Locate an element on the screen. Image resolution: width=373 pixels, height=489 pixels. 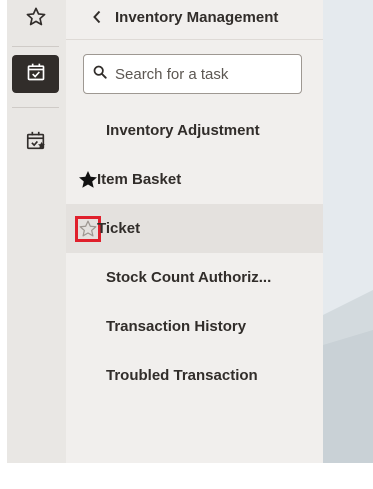
task-search-input: Search for a task is located at coordinates (192, 74).